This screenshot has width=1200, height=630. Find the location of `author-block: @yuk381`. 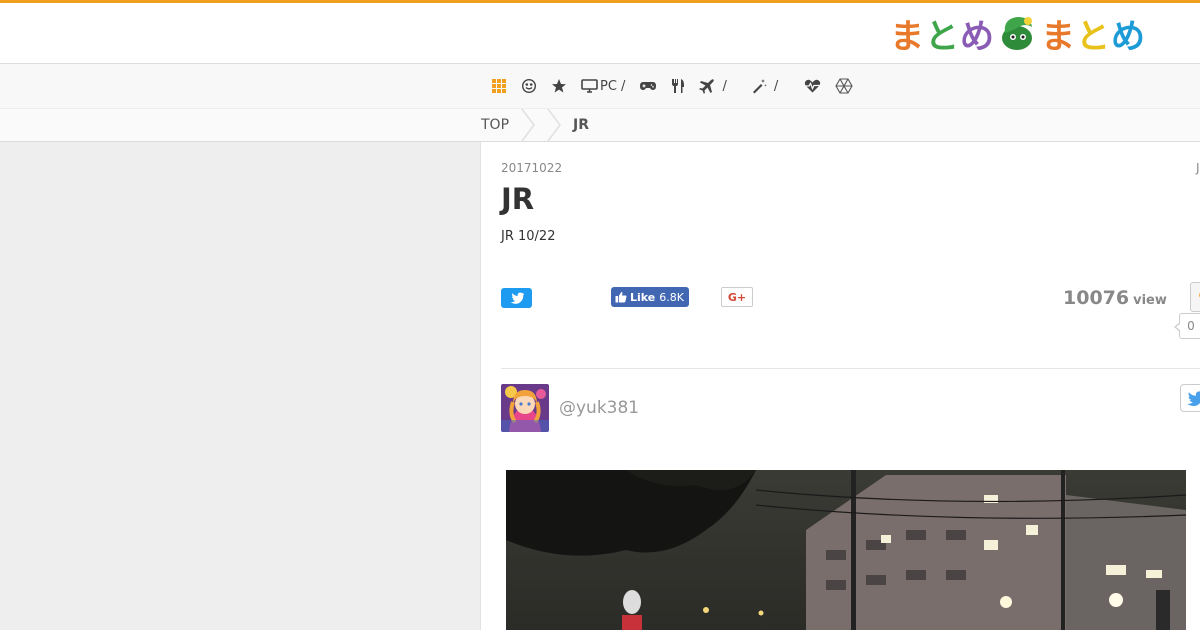

author-block: @yuk381 is located at coordinates (570, 408).